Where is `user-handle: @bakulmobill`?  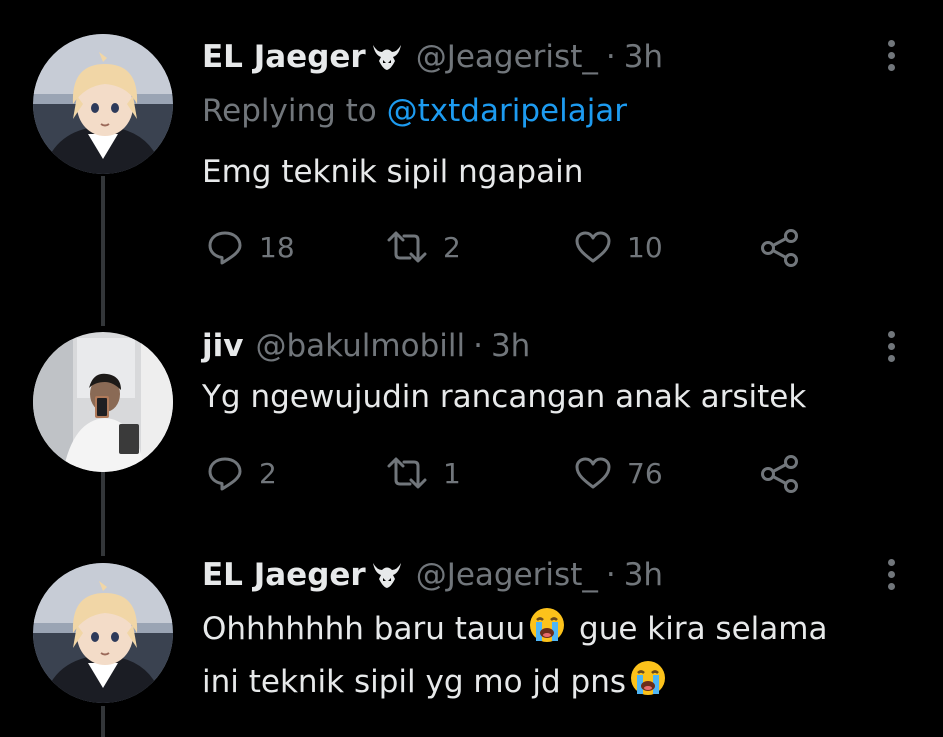 user-handle: @bakulmobill is located at coordinates (360, 346).